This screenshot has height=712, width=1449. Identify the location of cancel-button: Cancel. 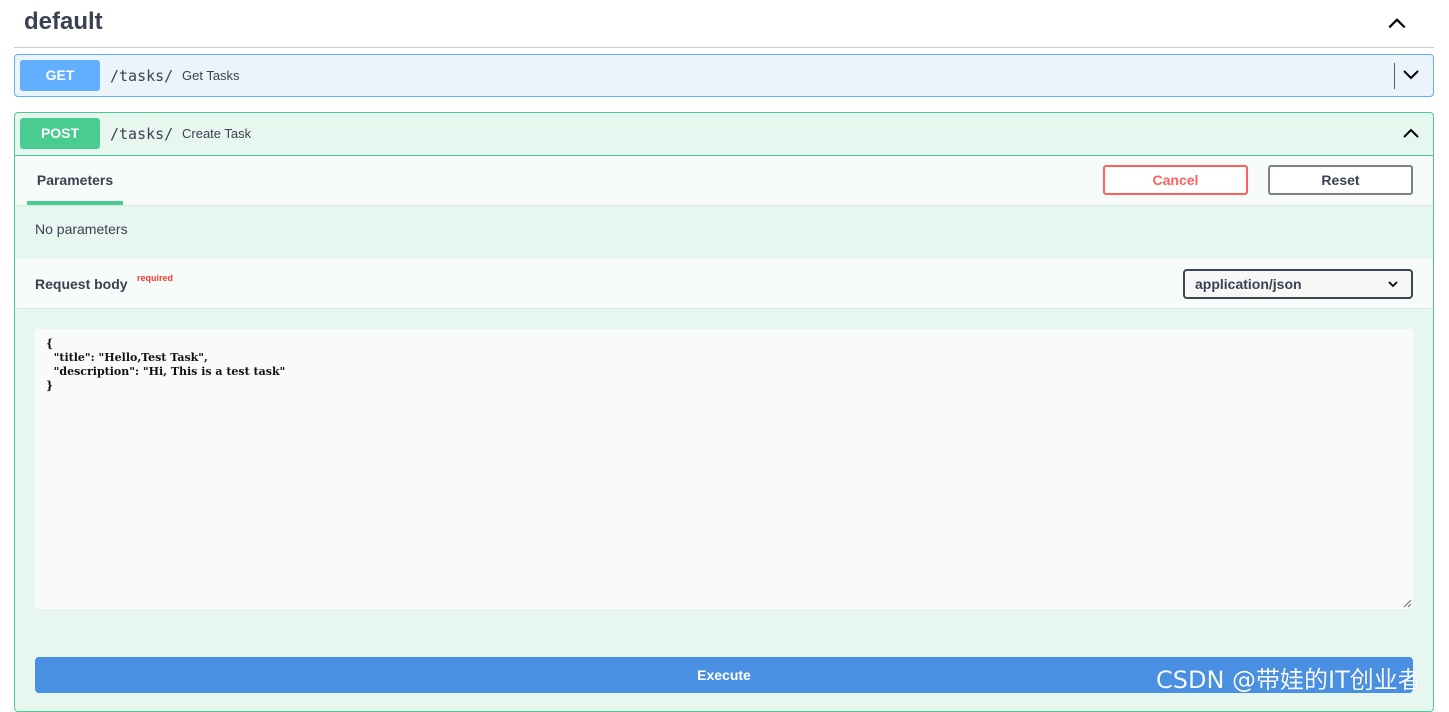
(1175, 180).